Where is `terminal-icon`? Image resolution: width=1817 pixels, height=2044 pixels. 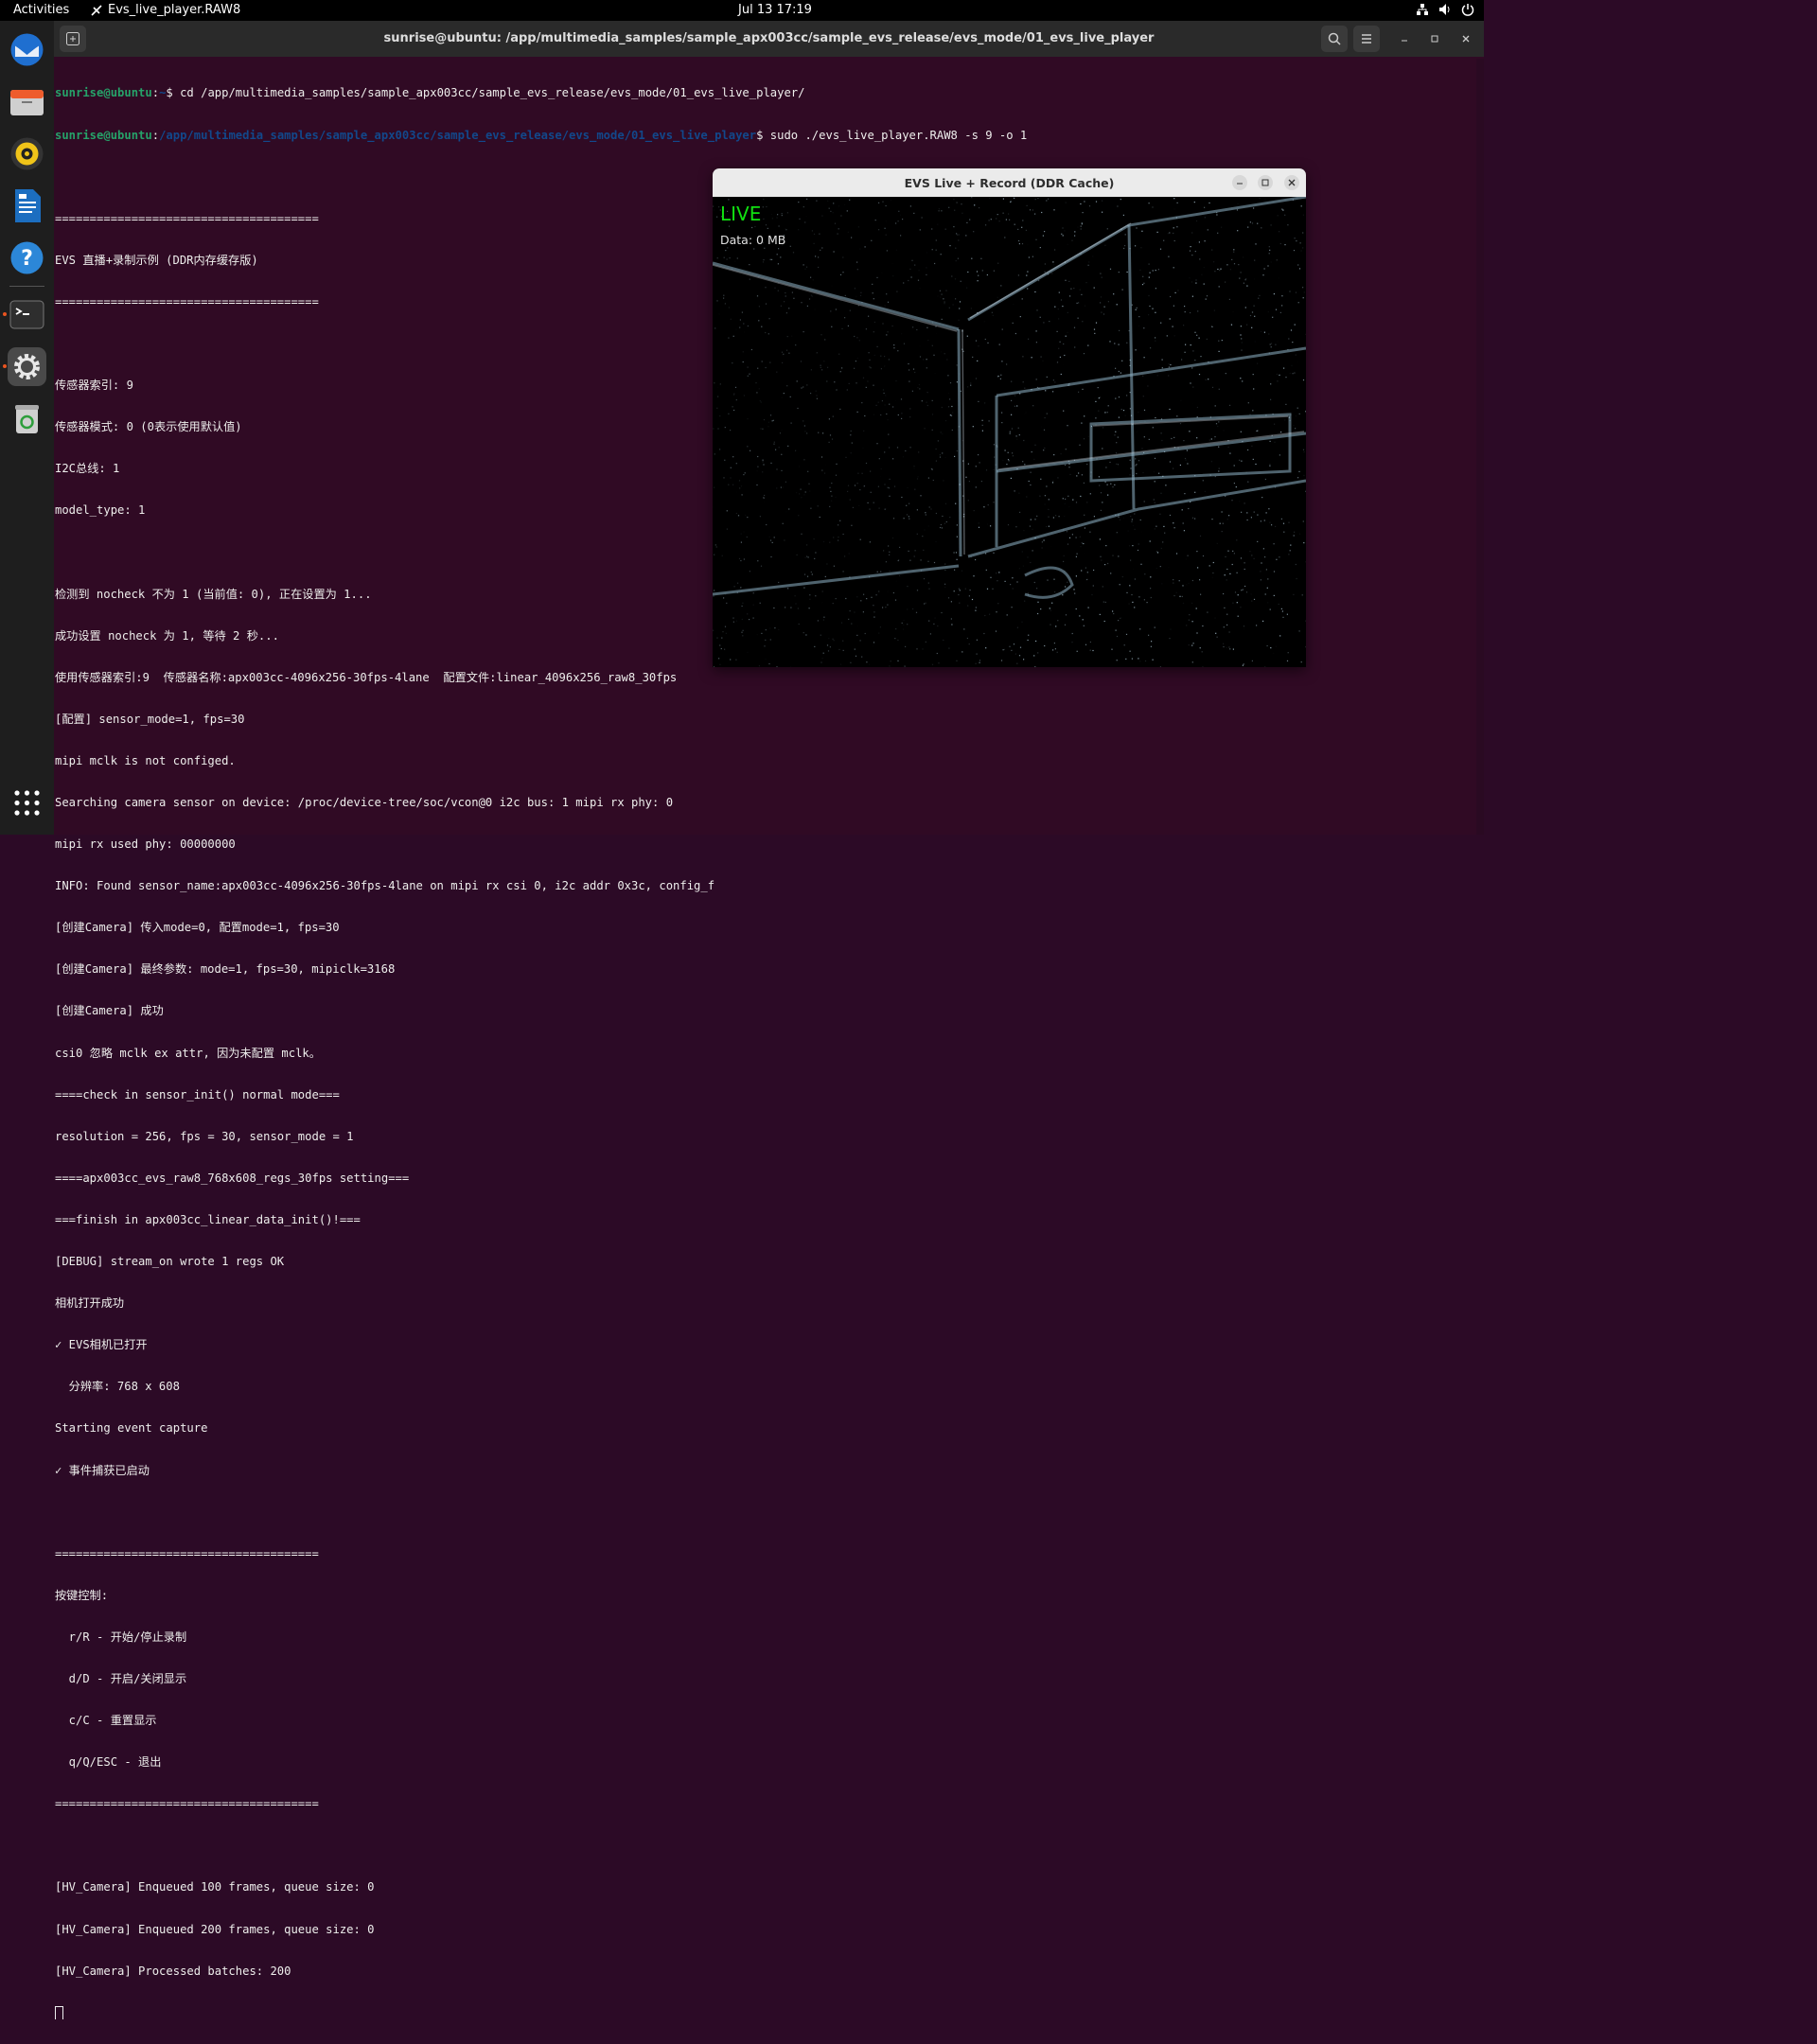 terminal-icon is located at coordinates (27, 314).